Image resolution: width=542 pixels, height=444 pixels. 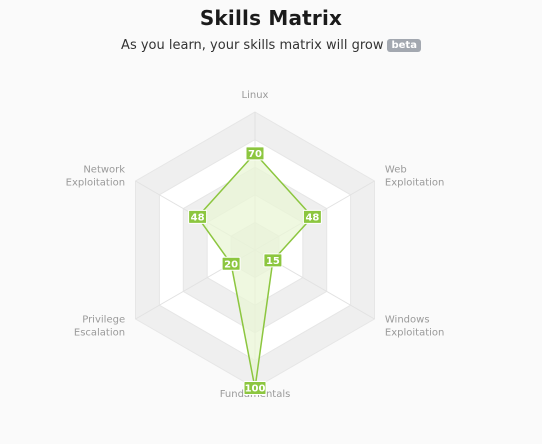 I want to click on value-marker-1: 70, so click(x=255, y=153).